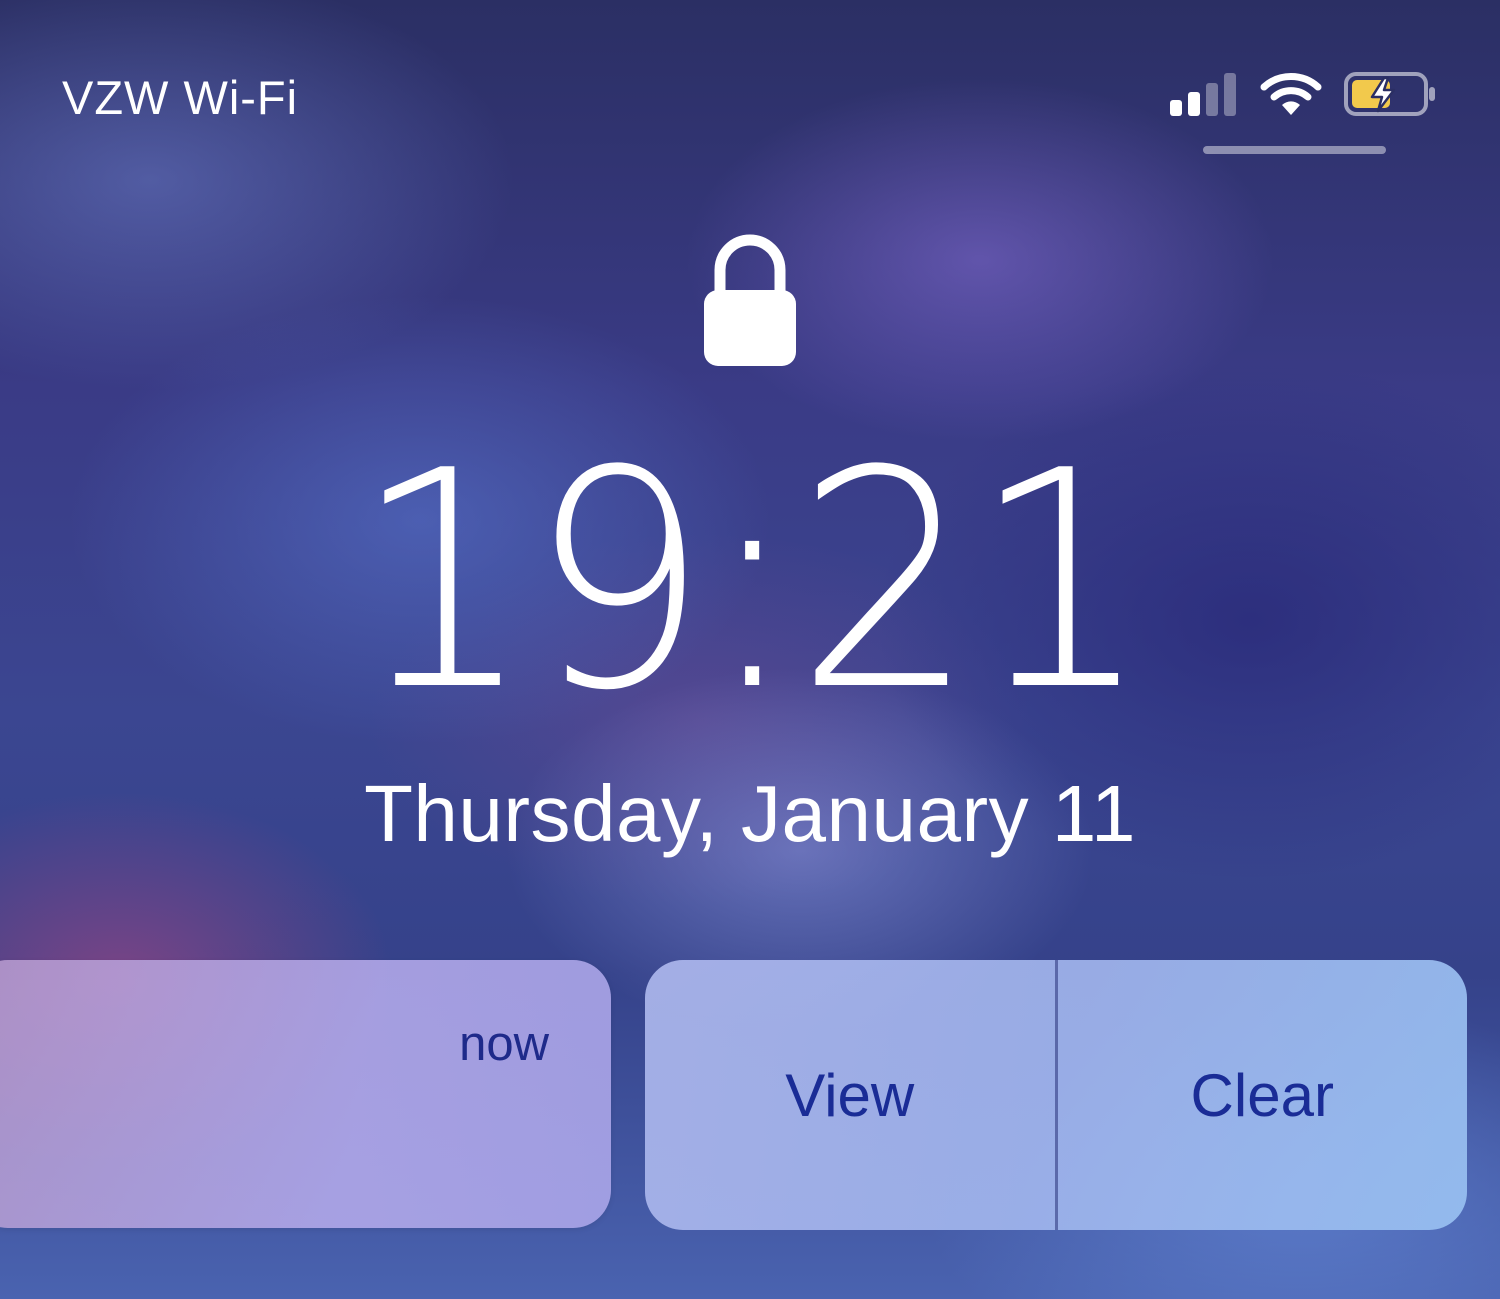 The image size is (1500, 1299). I want to click on clear-button: Clear, so click(1263, 1095).